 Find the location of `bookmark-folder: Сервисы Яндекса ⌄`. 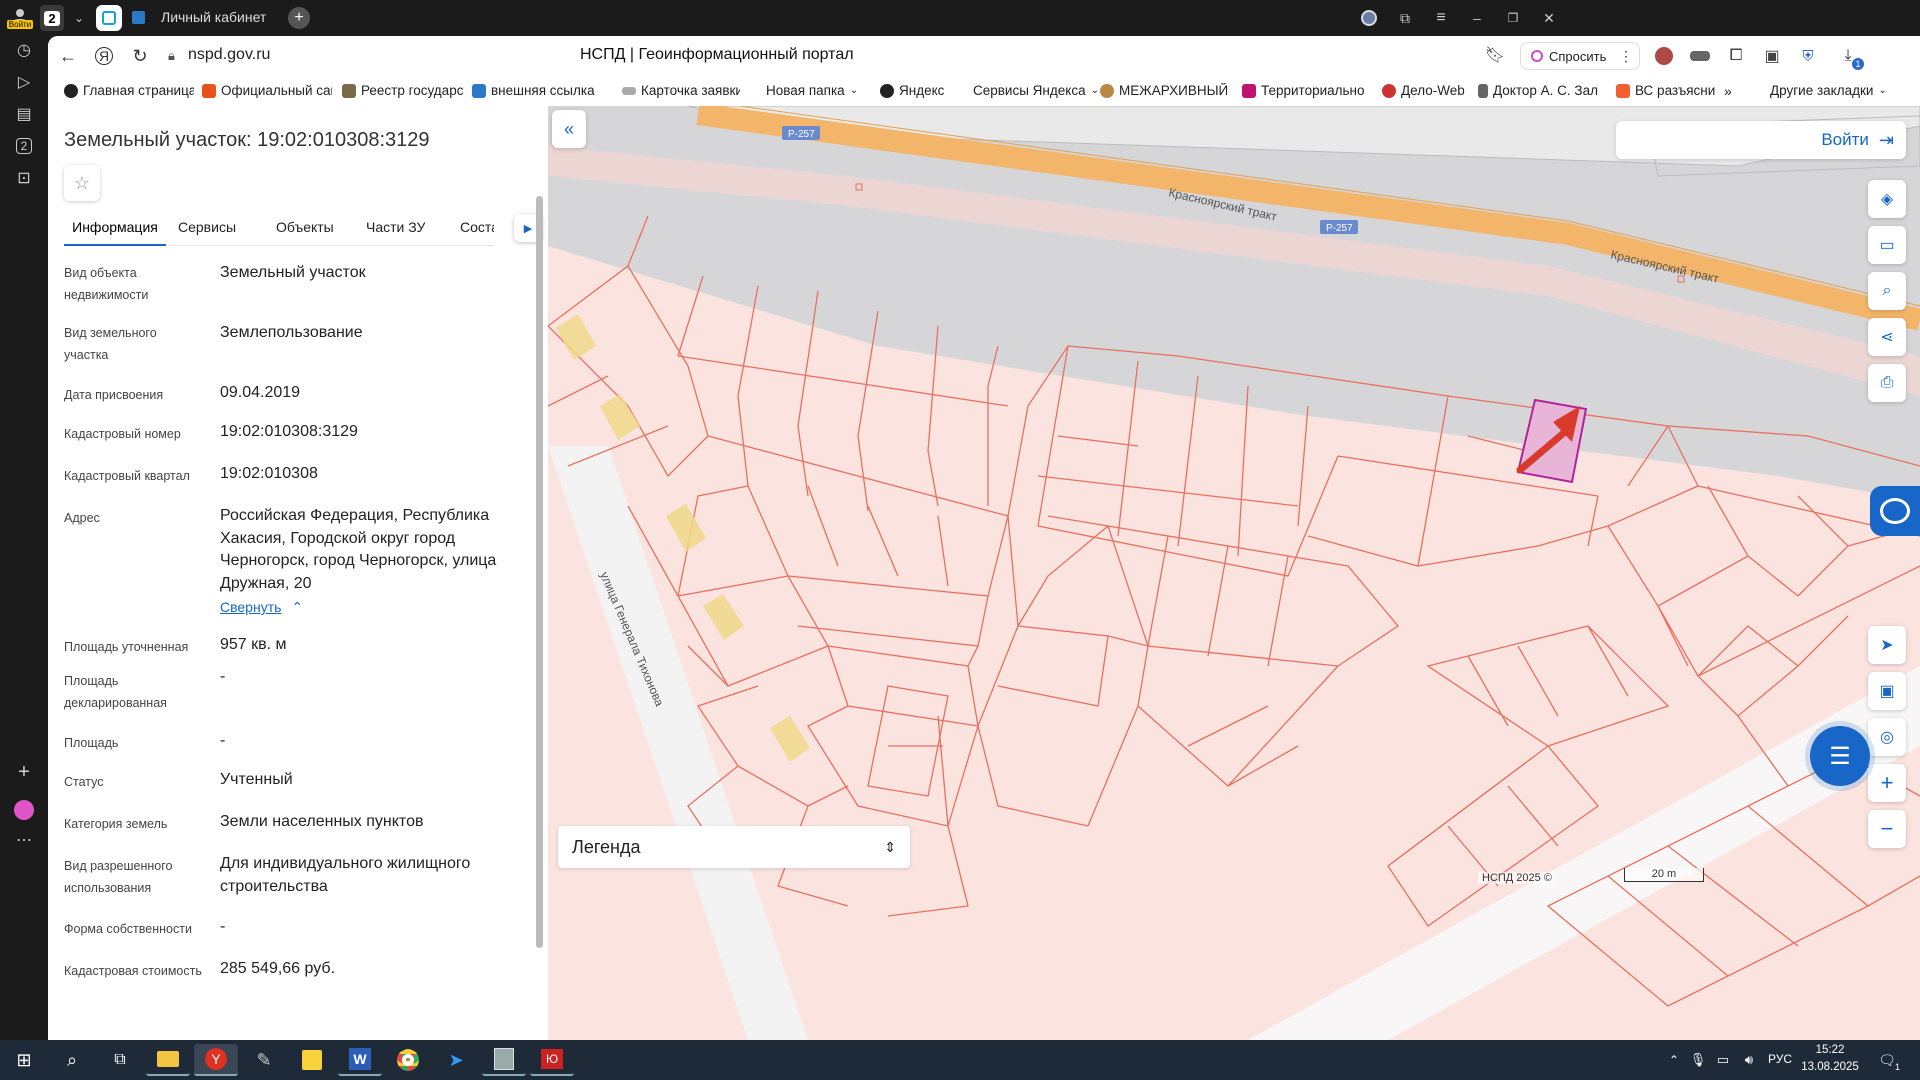

bookmark-folder: Сервисы Яндекса ⌄ is located at coordinates (1038, 90).